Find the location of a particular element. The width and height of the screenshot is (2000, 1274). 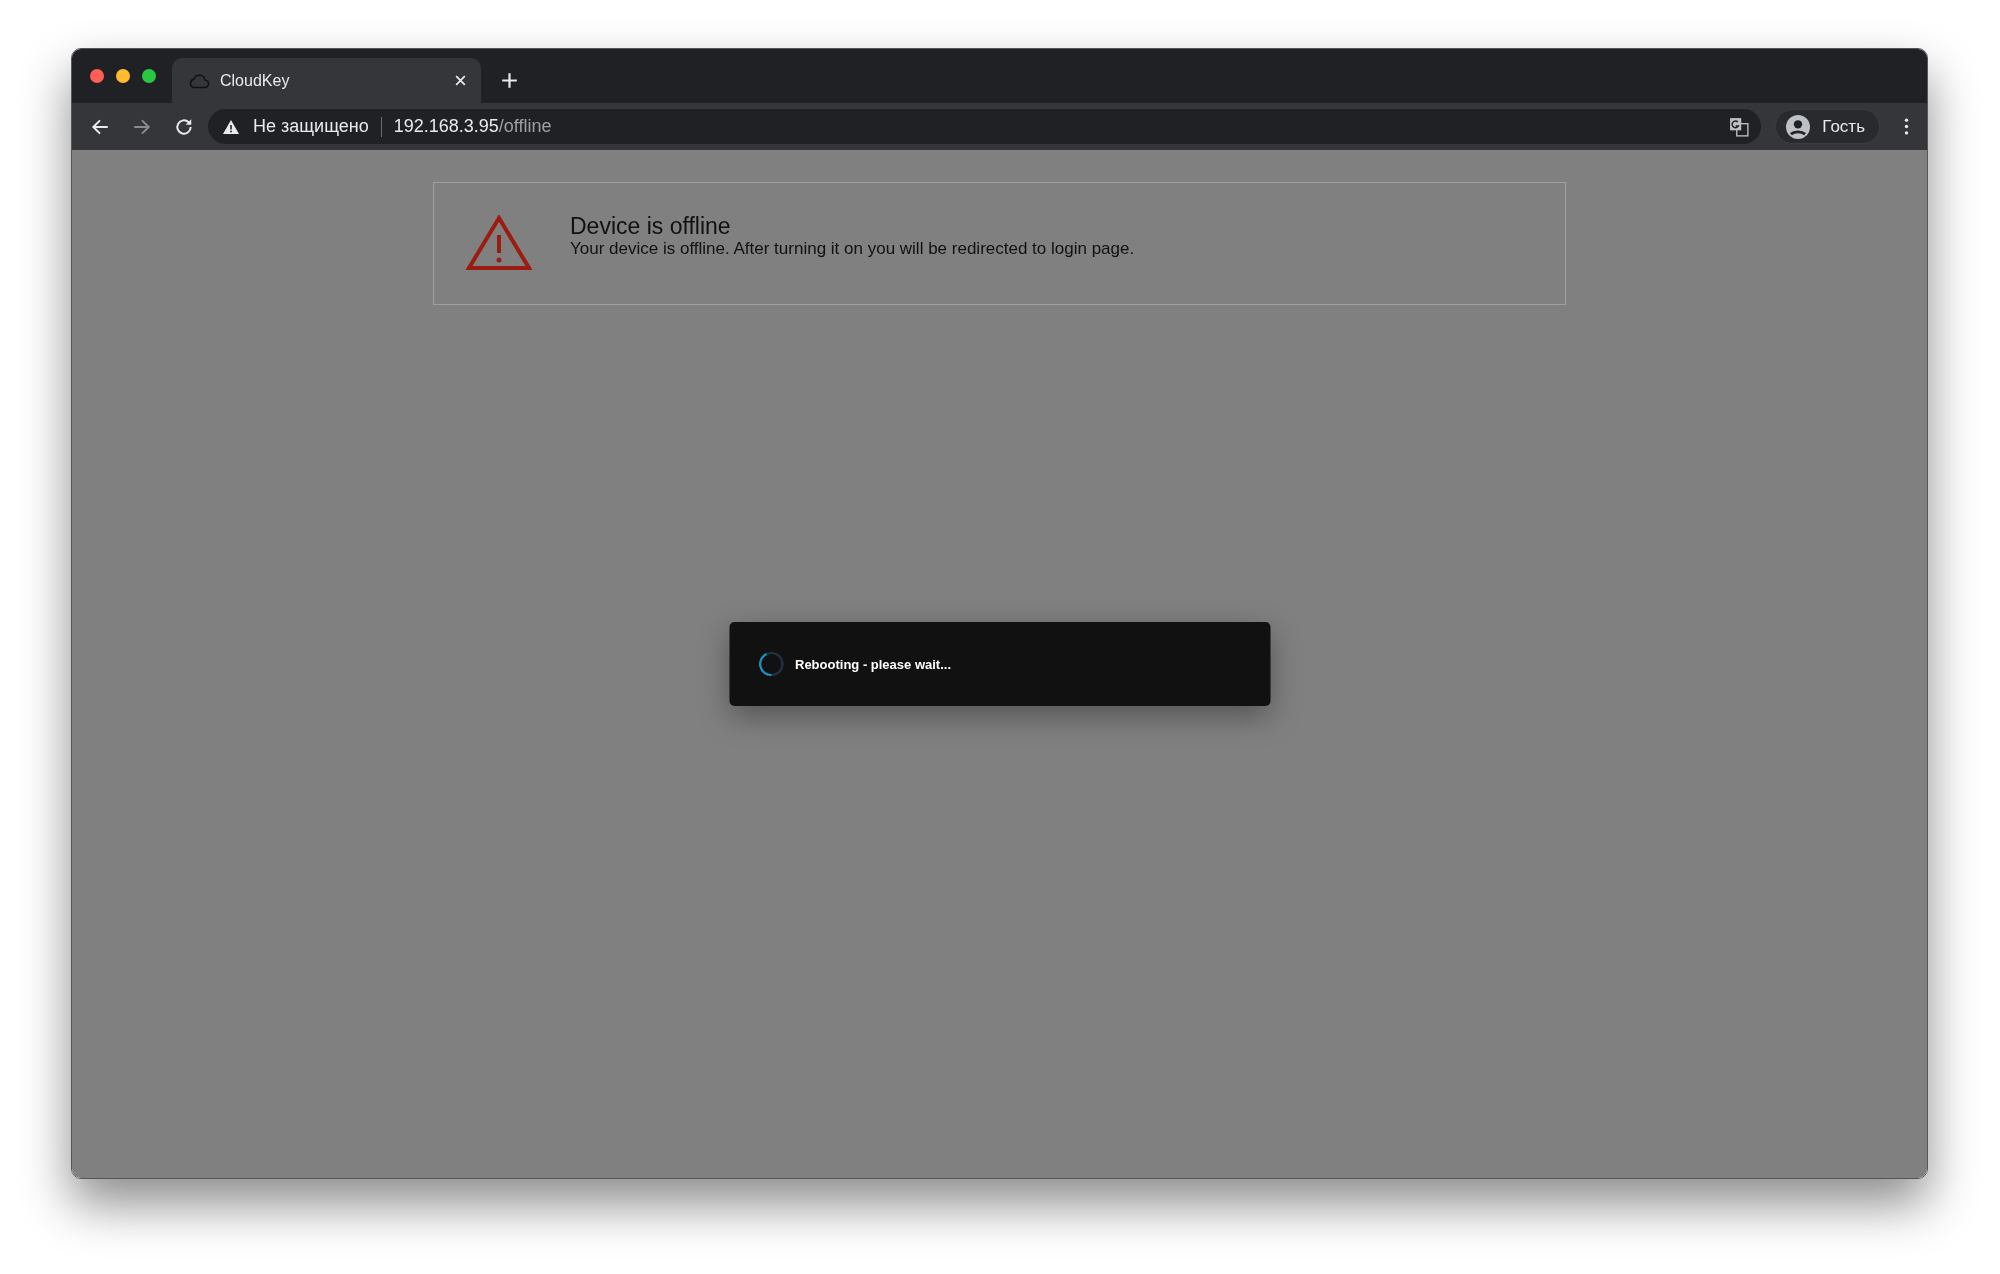

translate-icon is located at coordinates (1739, 126).